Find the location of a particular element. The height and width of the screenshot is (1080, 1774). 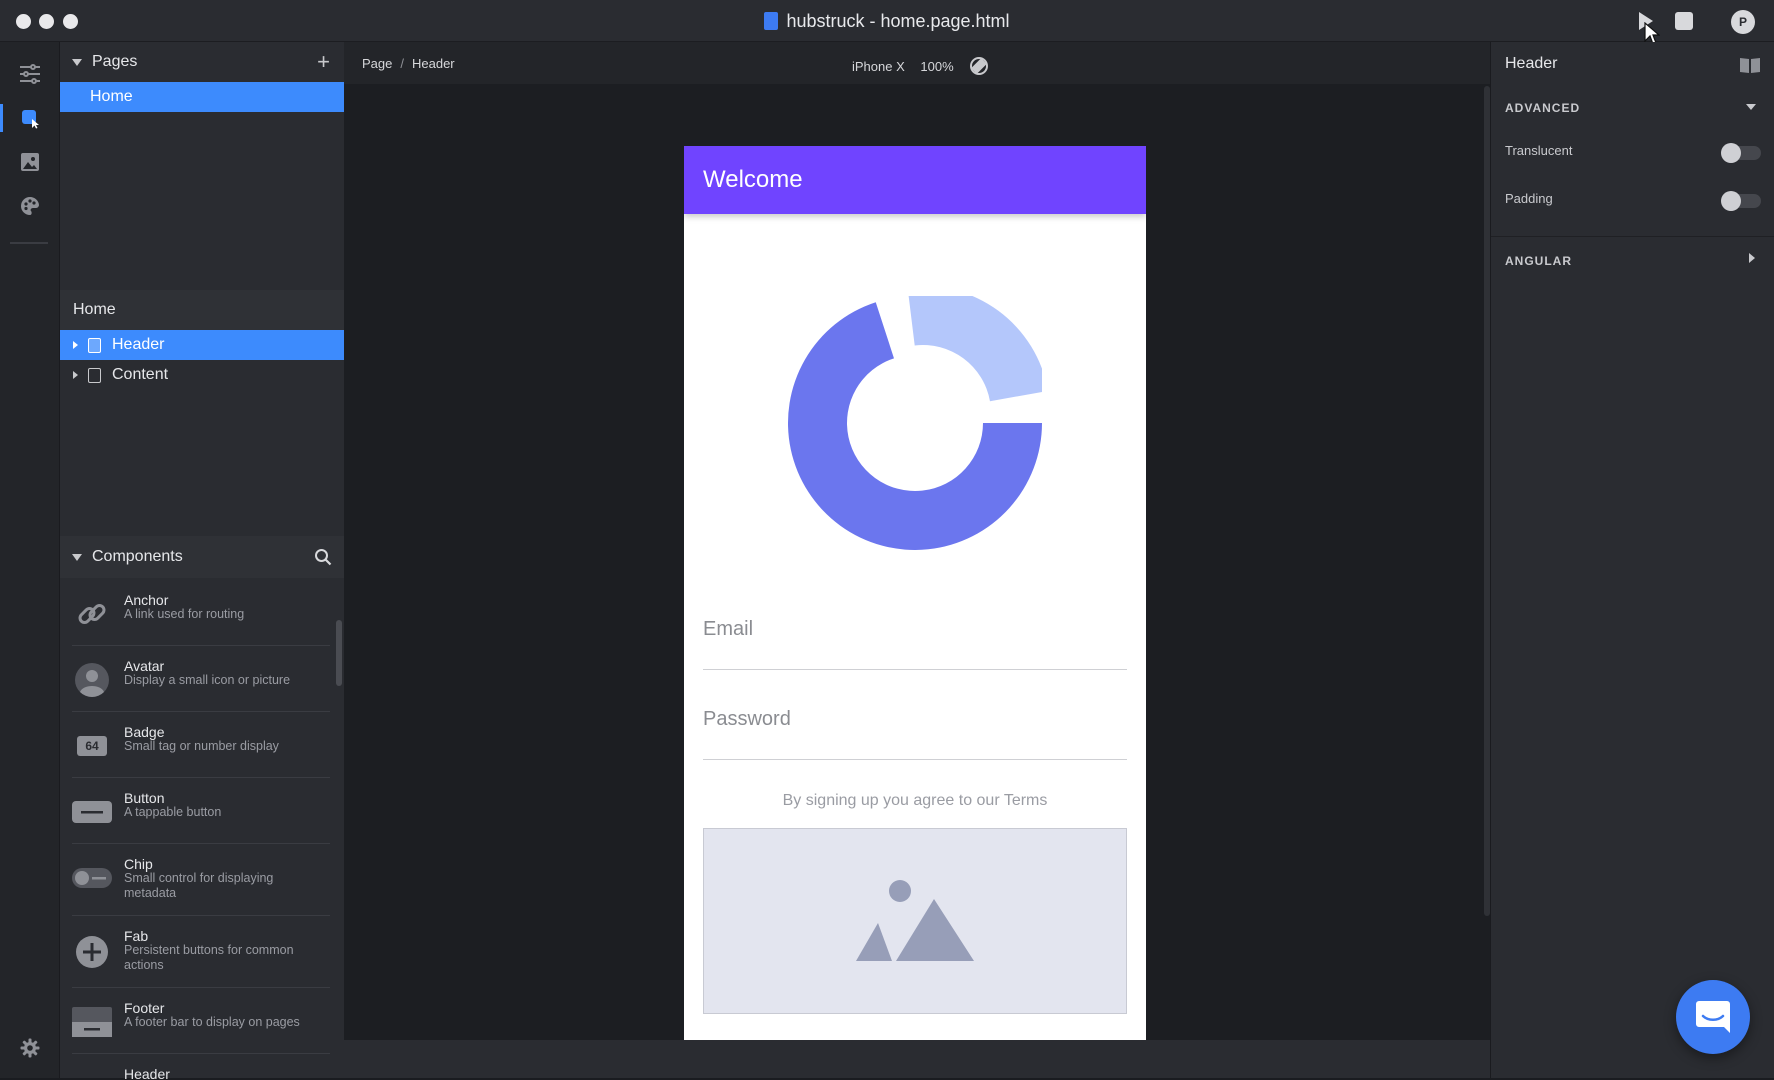

page-item-label: Home is located at coordinates (111, 96).